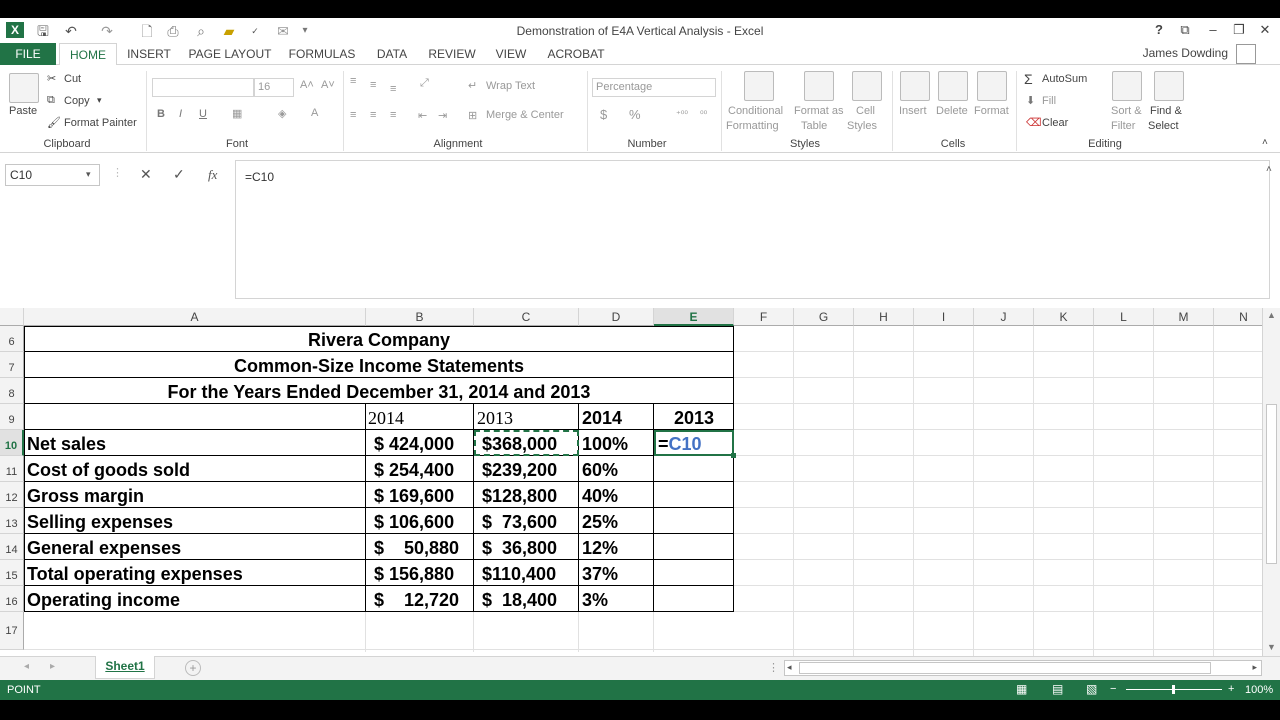 The height and width of the screenshot is (720, 1280). Describe the element at coordinates (695, 444) in the screenshot. I see `cell-e10-formula: =C10` at that location.